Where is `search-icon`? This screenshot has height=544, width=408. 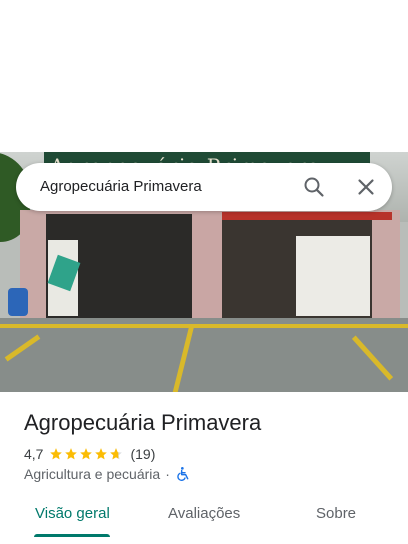 search-icon is located at coordinates (314, 187).